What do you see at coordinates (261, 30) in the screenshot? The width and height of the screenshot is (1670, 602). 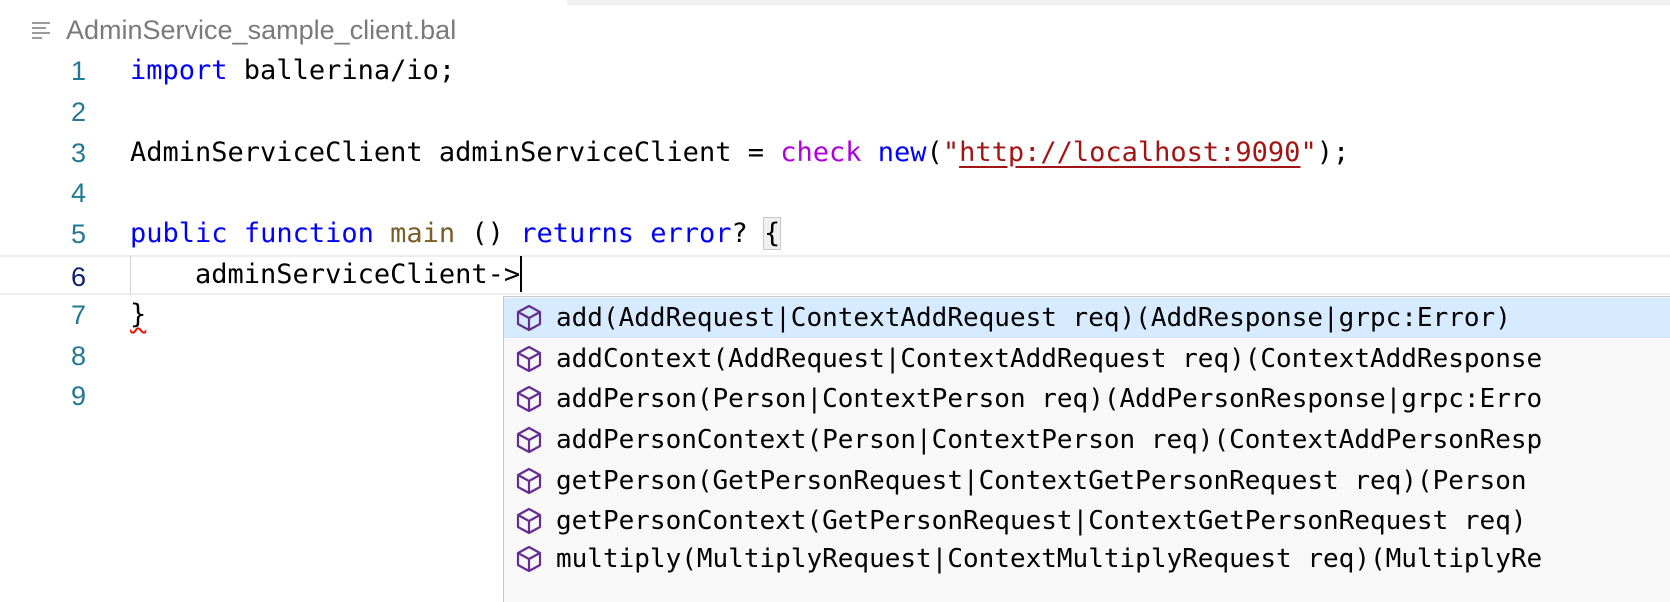 I see `breadcrumb-file-name: AdminService_sample_client.bal` at bounding box center [261, 30].